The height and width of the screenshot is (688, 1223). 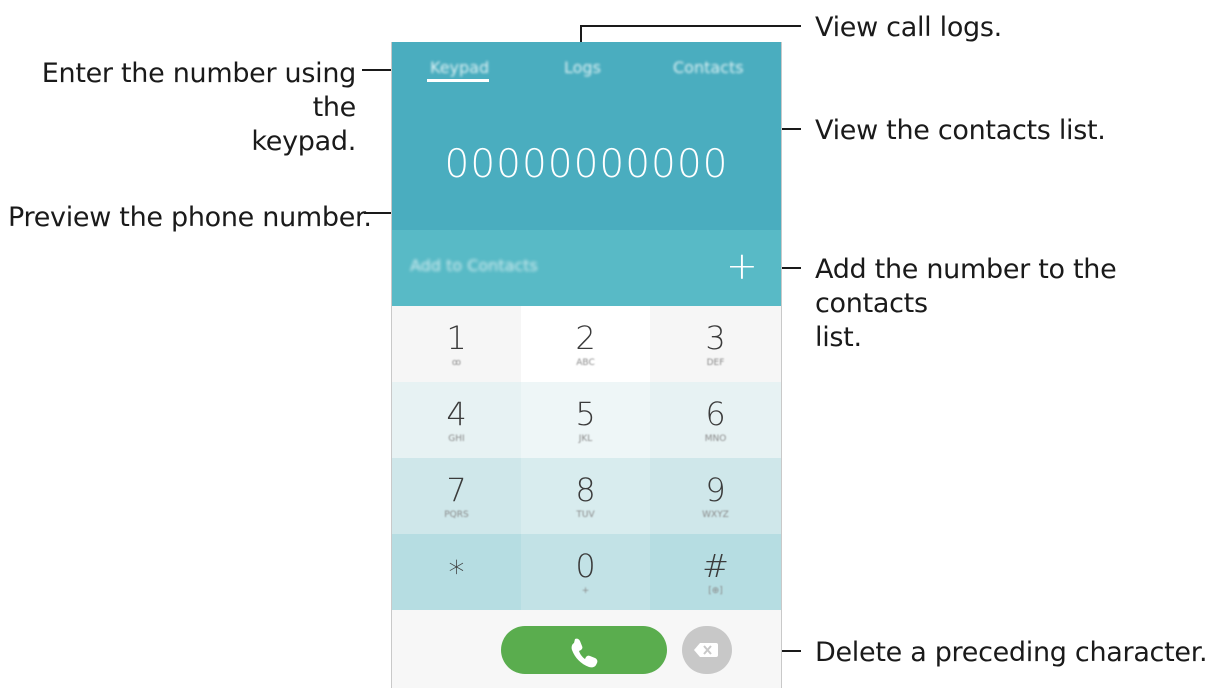 I want to click on key-hash: # [⊕], so click(x=715, y=572).